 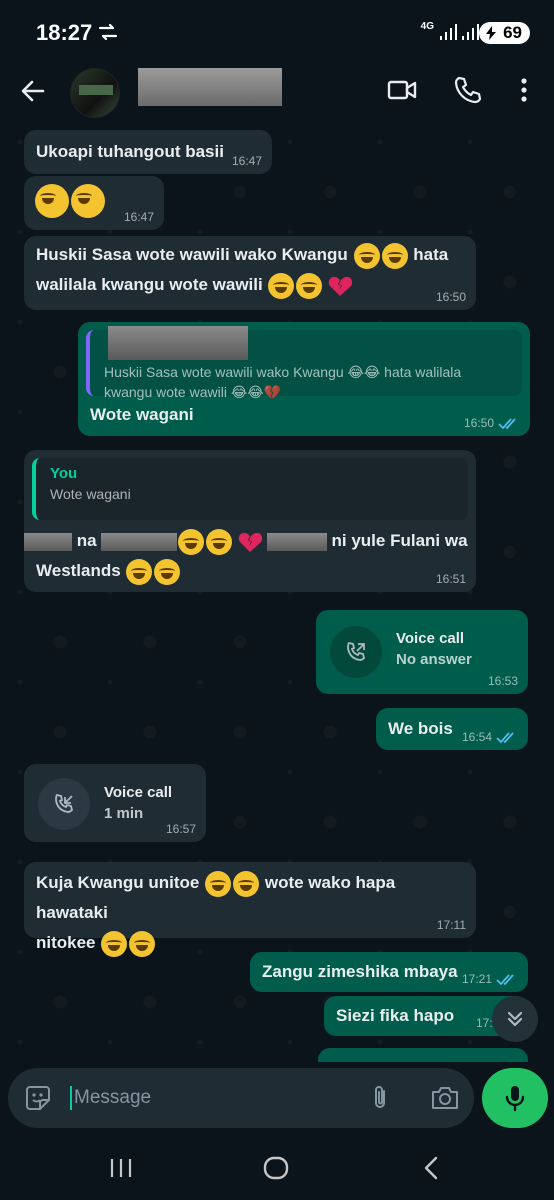 I want to click on message-time: 17:11, so click(x=451, y=925).